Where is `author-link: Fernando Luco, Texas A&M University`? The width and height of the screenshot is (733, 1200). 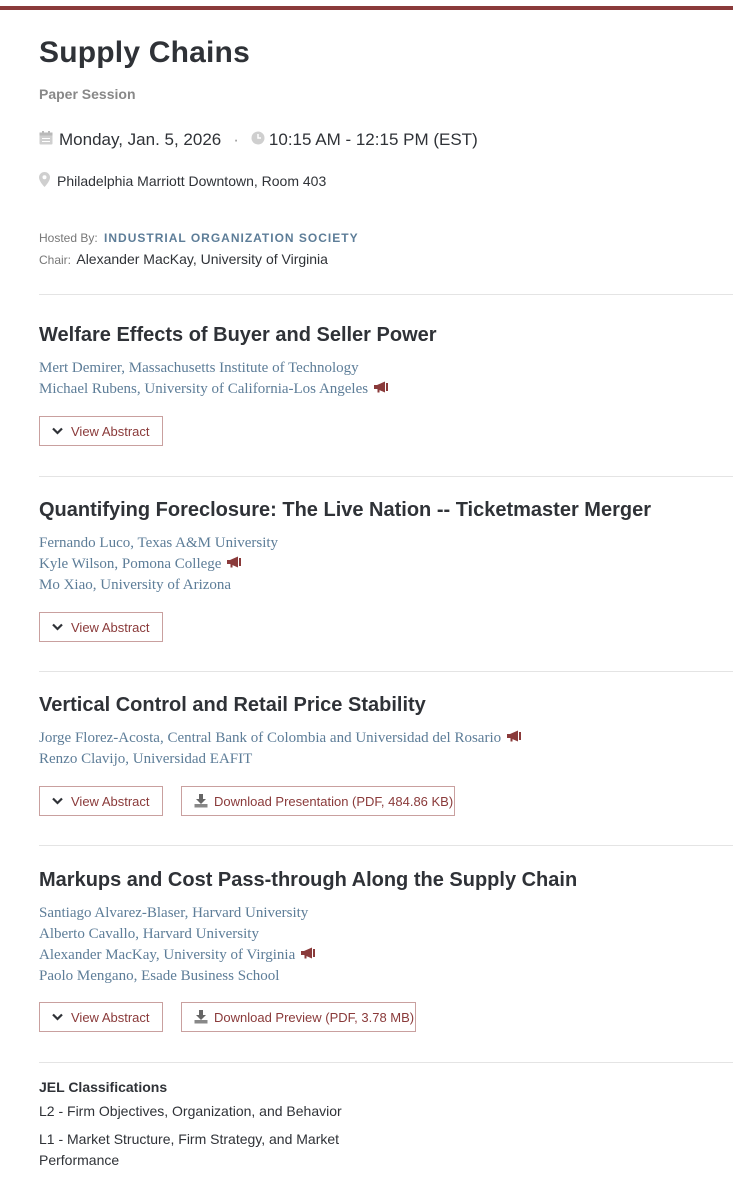
author-link: Fernando Luco, Texas A&M University is located at coordinates (158, 543).